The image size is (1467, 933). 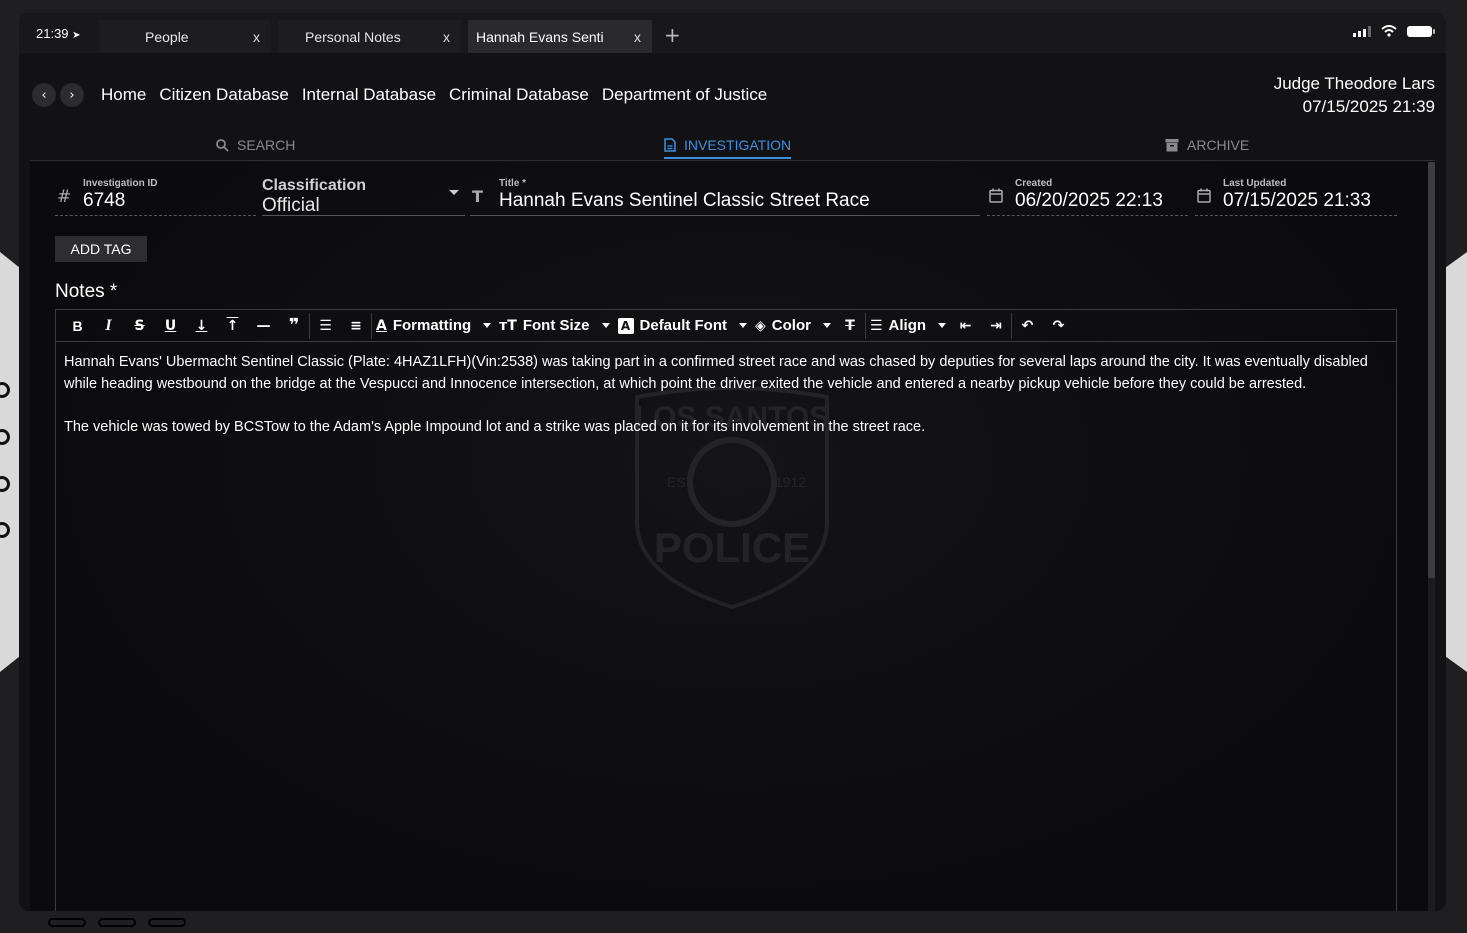 I want to click on undo-button: ↶, so click(x=1027, y=326).